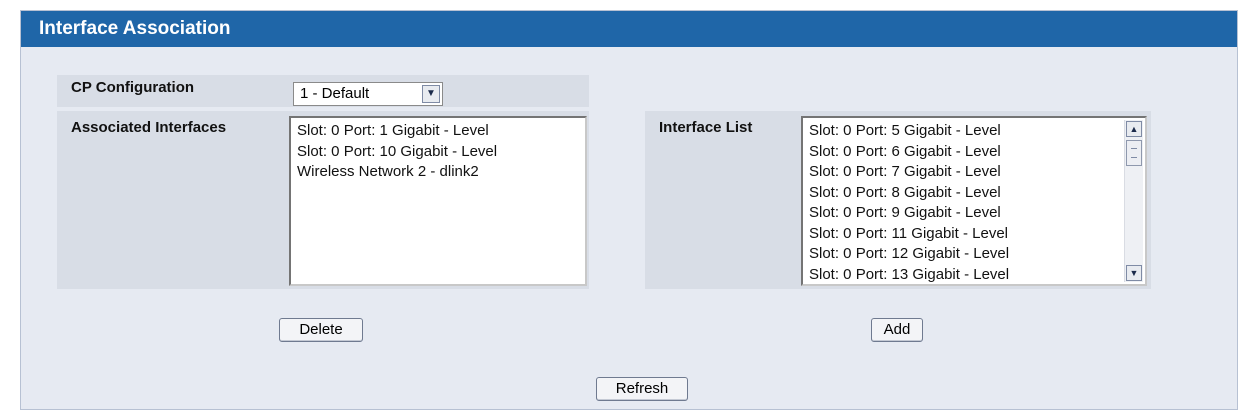 Image resolution: width=1260 pixels, height=420 pixels. Describe the element at coordinates (438, 152) in the screenshot. I see `list-item: Slot: 0 Port: 10 Gigabit - Level` at that location.